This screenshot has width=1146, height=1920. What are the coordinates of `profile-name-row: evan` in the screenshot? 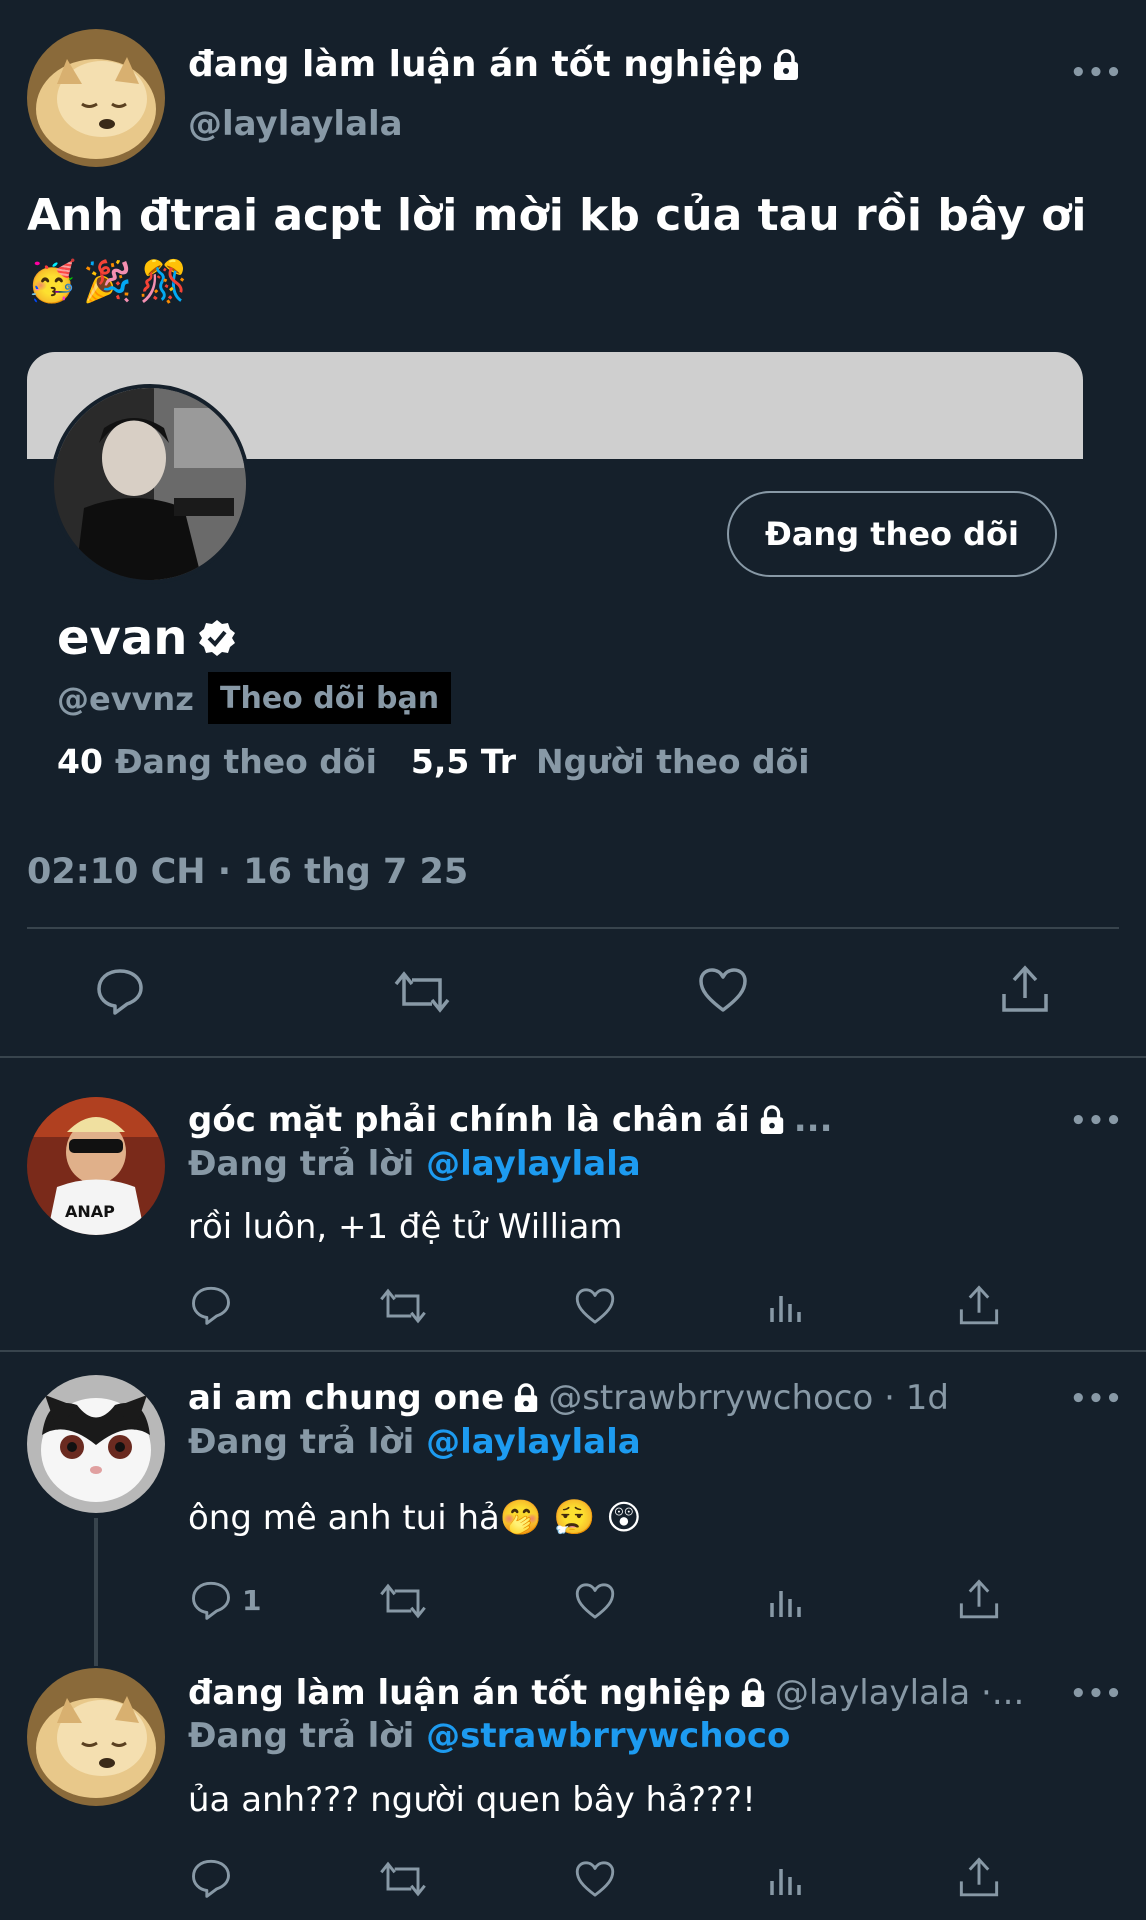 It's located at (147, 638).